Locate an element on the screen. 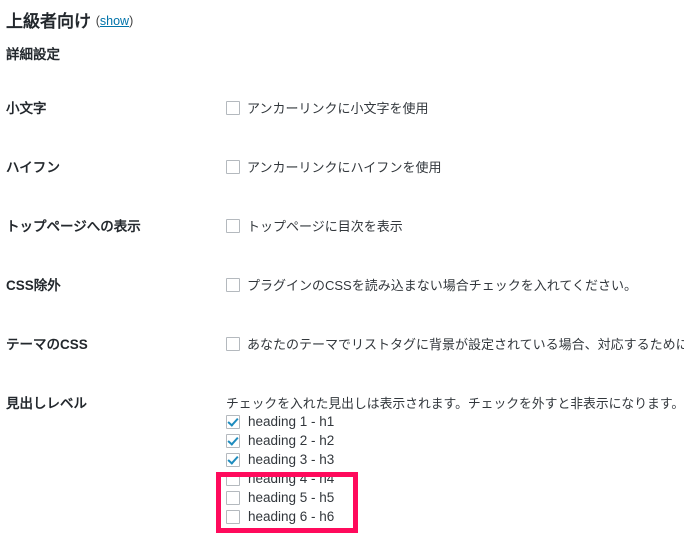  heading-label-1: heading 1 - h1 is located at coordinates (291, 421).